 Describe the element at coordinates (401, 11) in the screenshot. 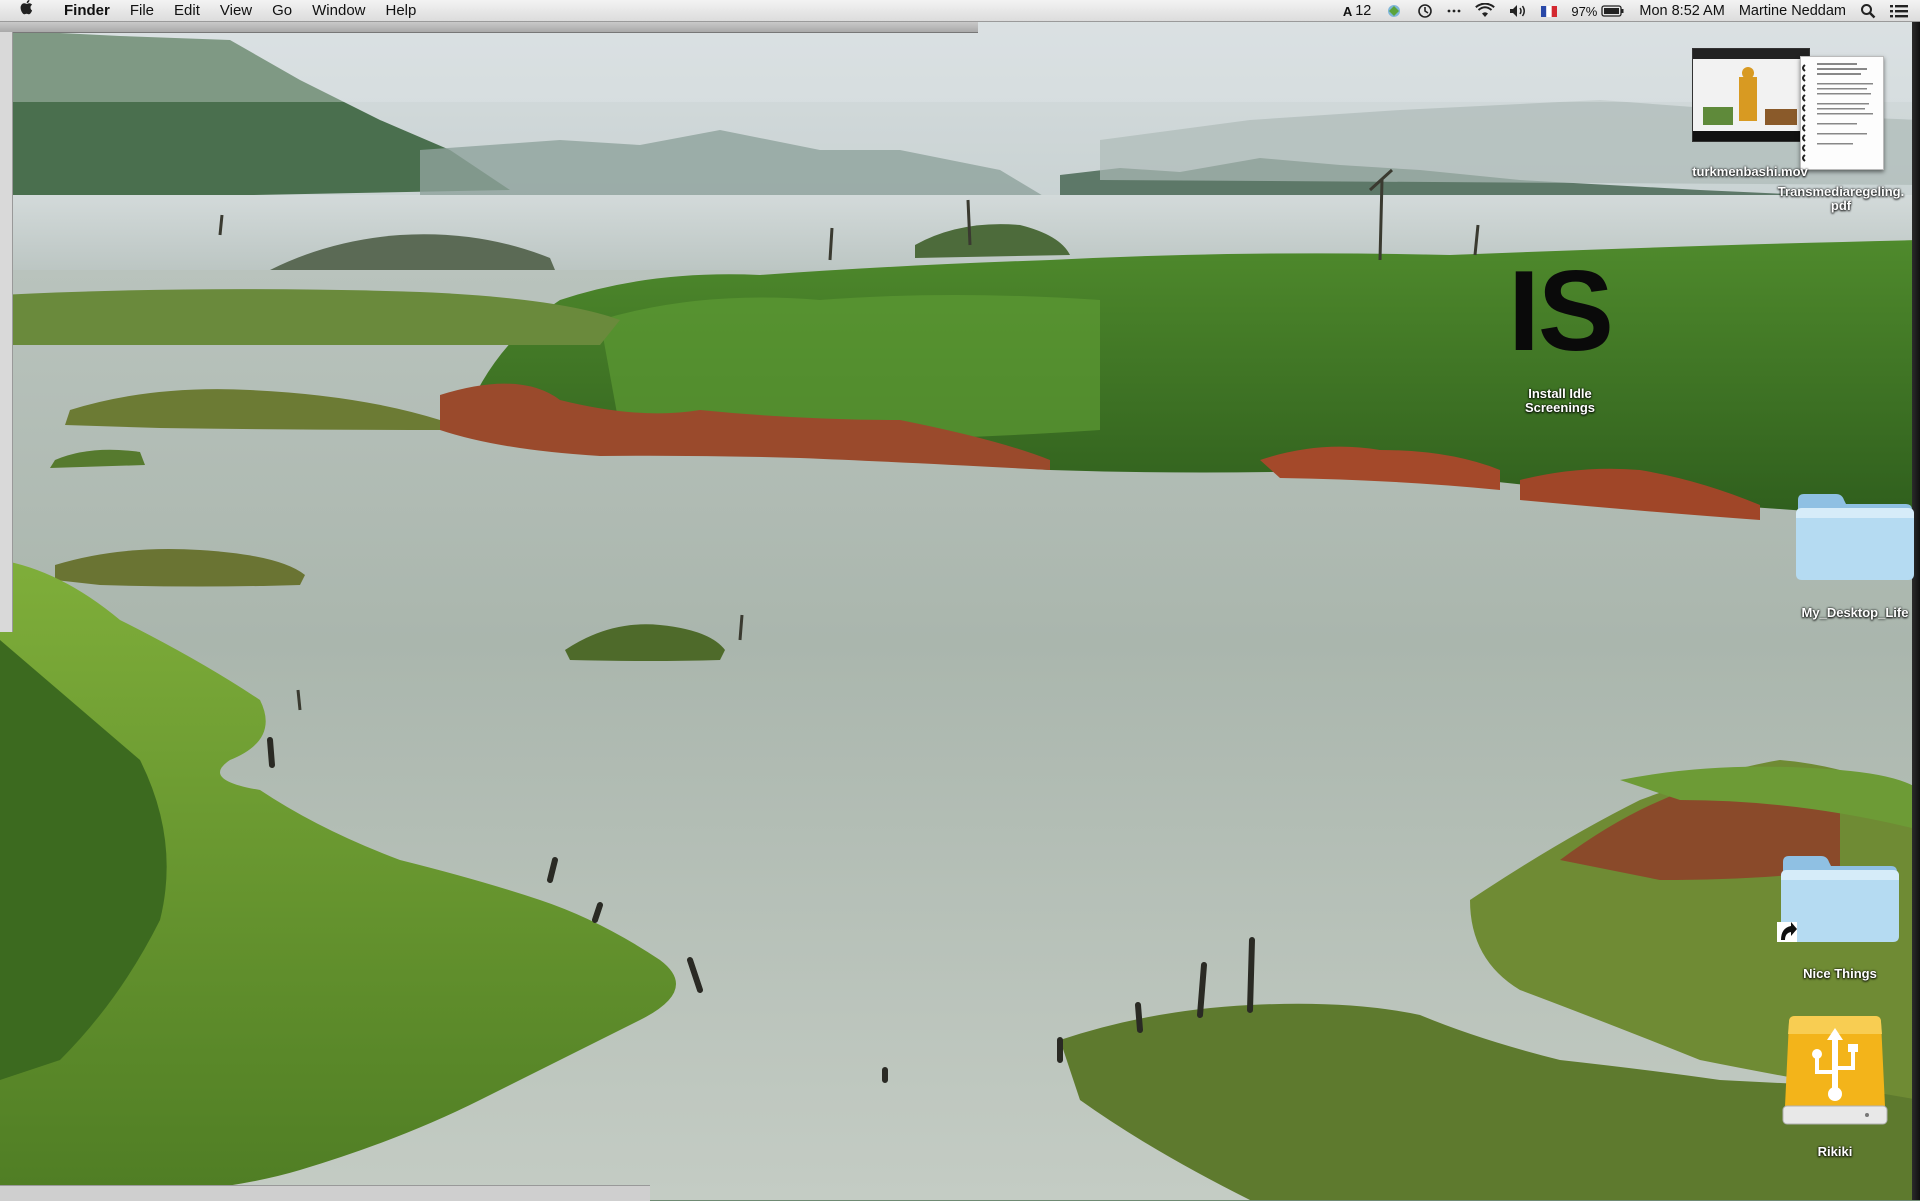

I see `menu-help: Help` at that location.